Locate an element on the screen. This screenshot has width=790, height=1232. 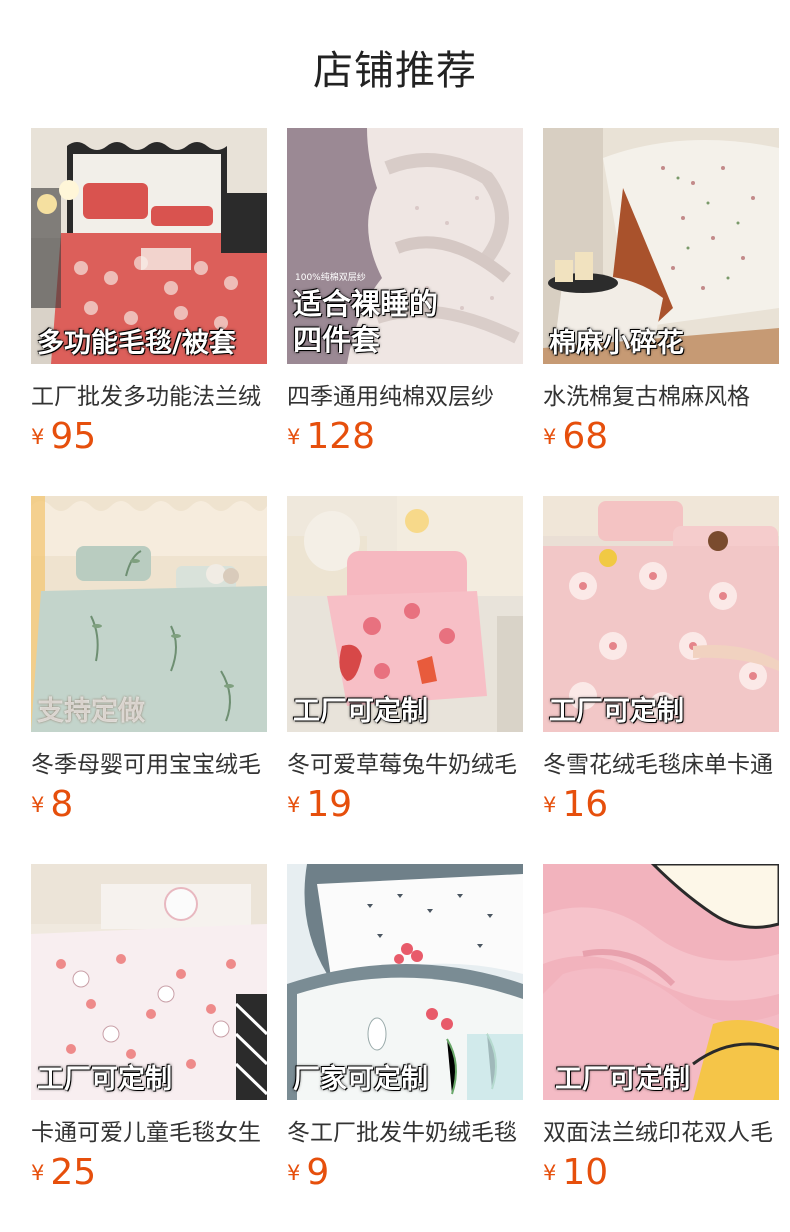
product-card: 工厂可定制 双面法兰绒印花双人毛 ¥10 is located at coordinates (661, 1034).